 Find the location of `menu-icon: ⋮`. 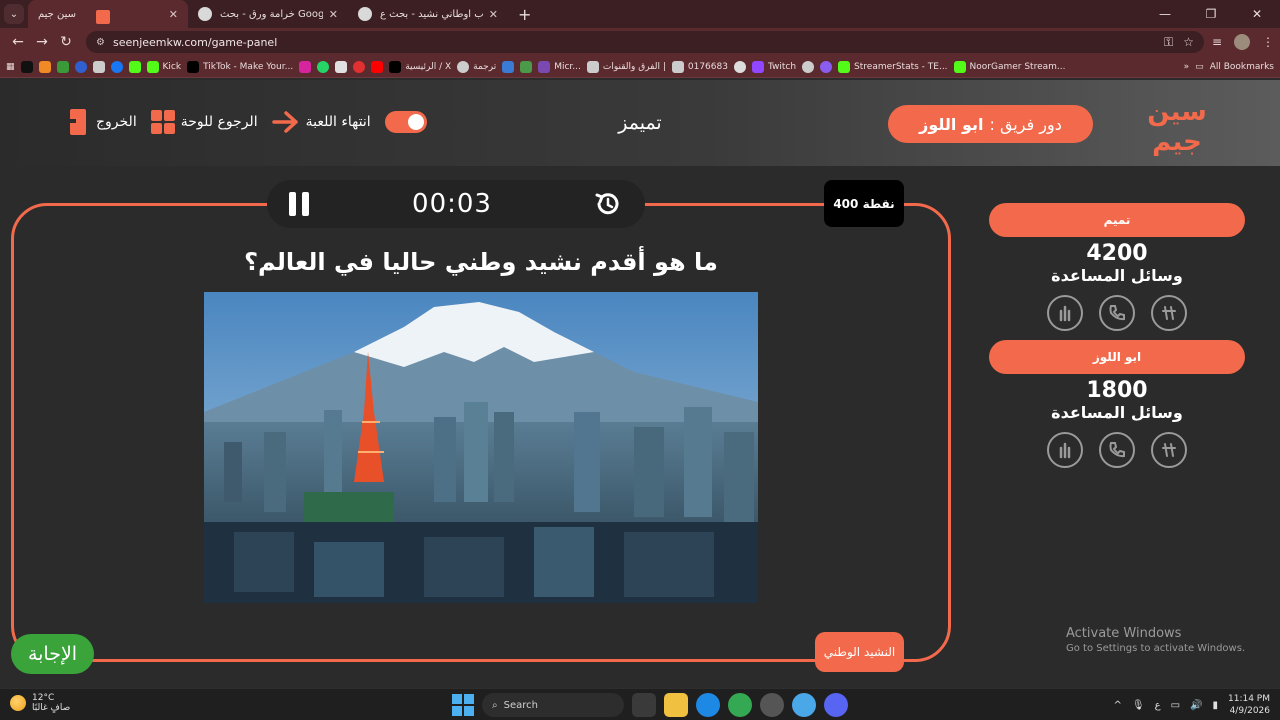

menu-icon: ⋮ is located at coordinates (1268, 42).